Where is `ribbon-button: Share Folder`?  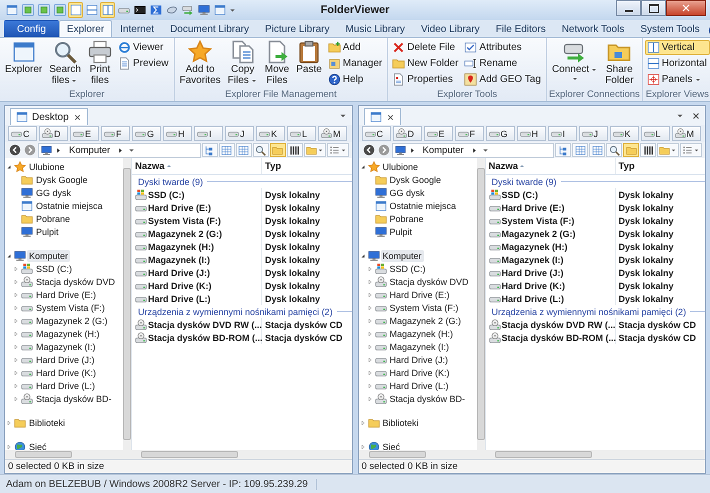
ribbon-button: Share Folder is located at coordinates (619, 63).